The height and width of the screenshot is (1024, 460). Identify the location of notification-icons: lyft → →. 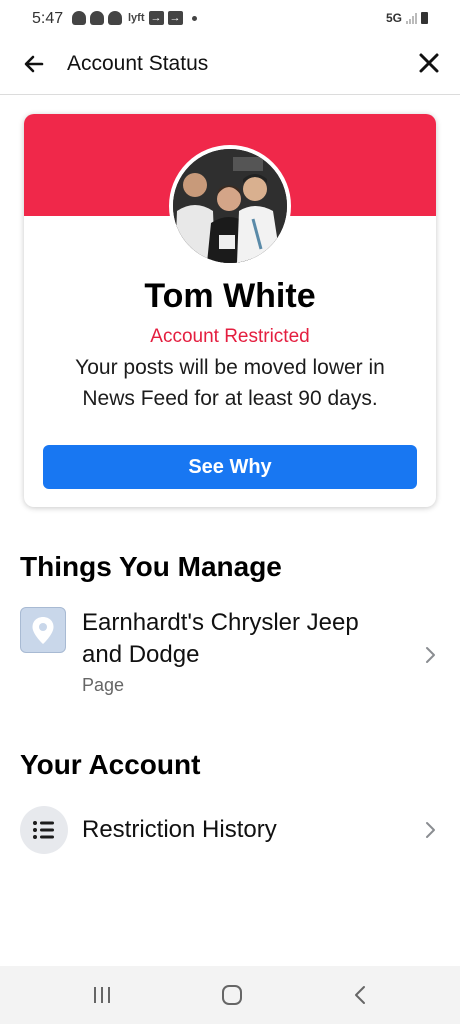
(134, 18).